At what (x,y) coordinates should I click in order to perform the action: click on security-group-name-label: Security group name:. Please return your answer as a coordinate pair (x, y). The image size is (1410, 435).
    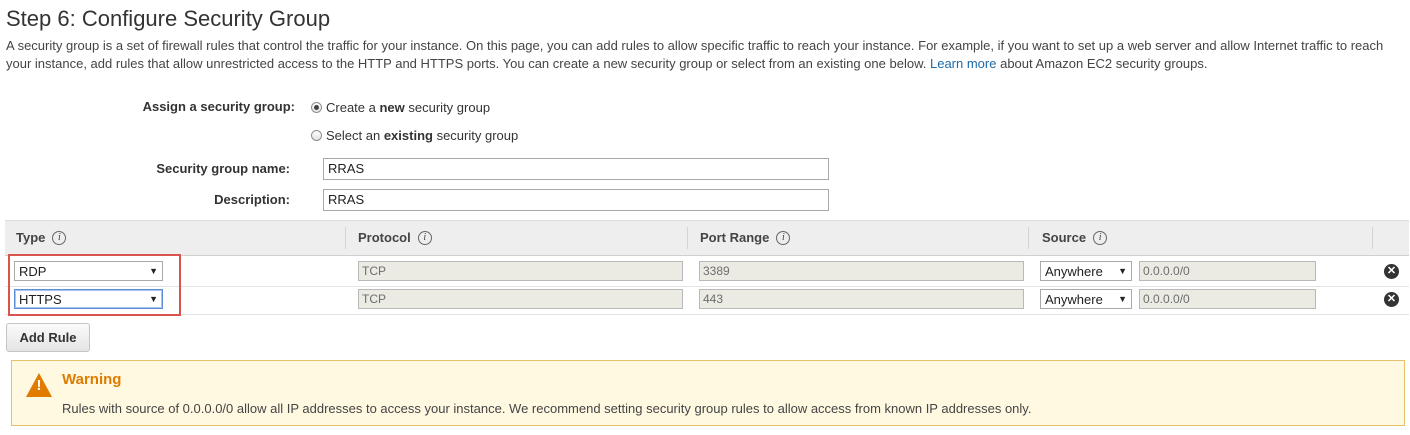
    Looking at the image, I should click on (223, 168).